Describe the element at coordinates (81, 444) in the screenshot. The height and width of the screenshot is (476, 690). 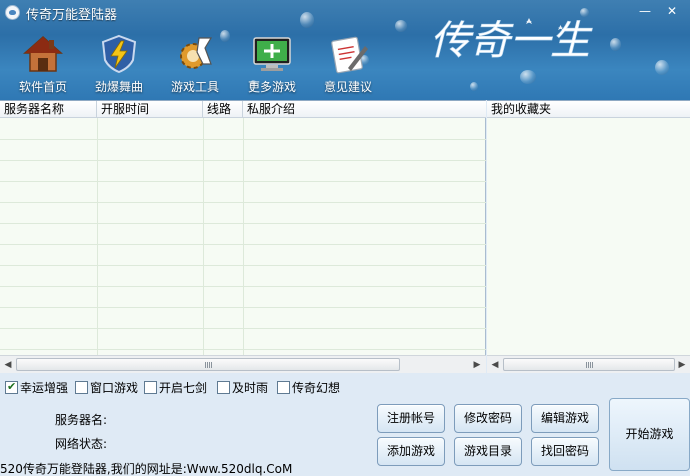
I see `network-status-label: 网络状态:` at that location.